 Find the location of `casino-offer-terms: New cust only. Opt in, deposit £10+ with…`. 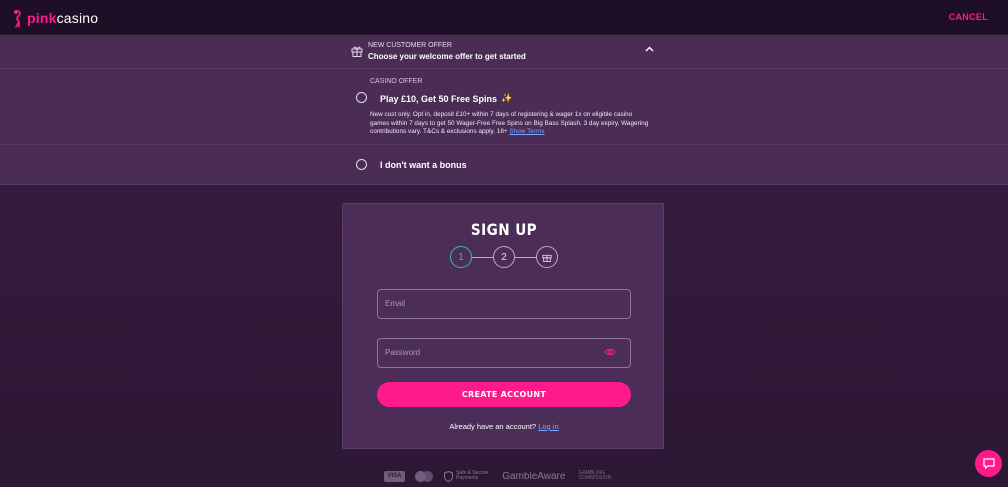

casino-offer-terms: New cust only. Opt in, deposit £10+ with… is located at coordinates (511, 124).